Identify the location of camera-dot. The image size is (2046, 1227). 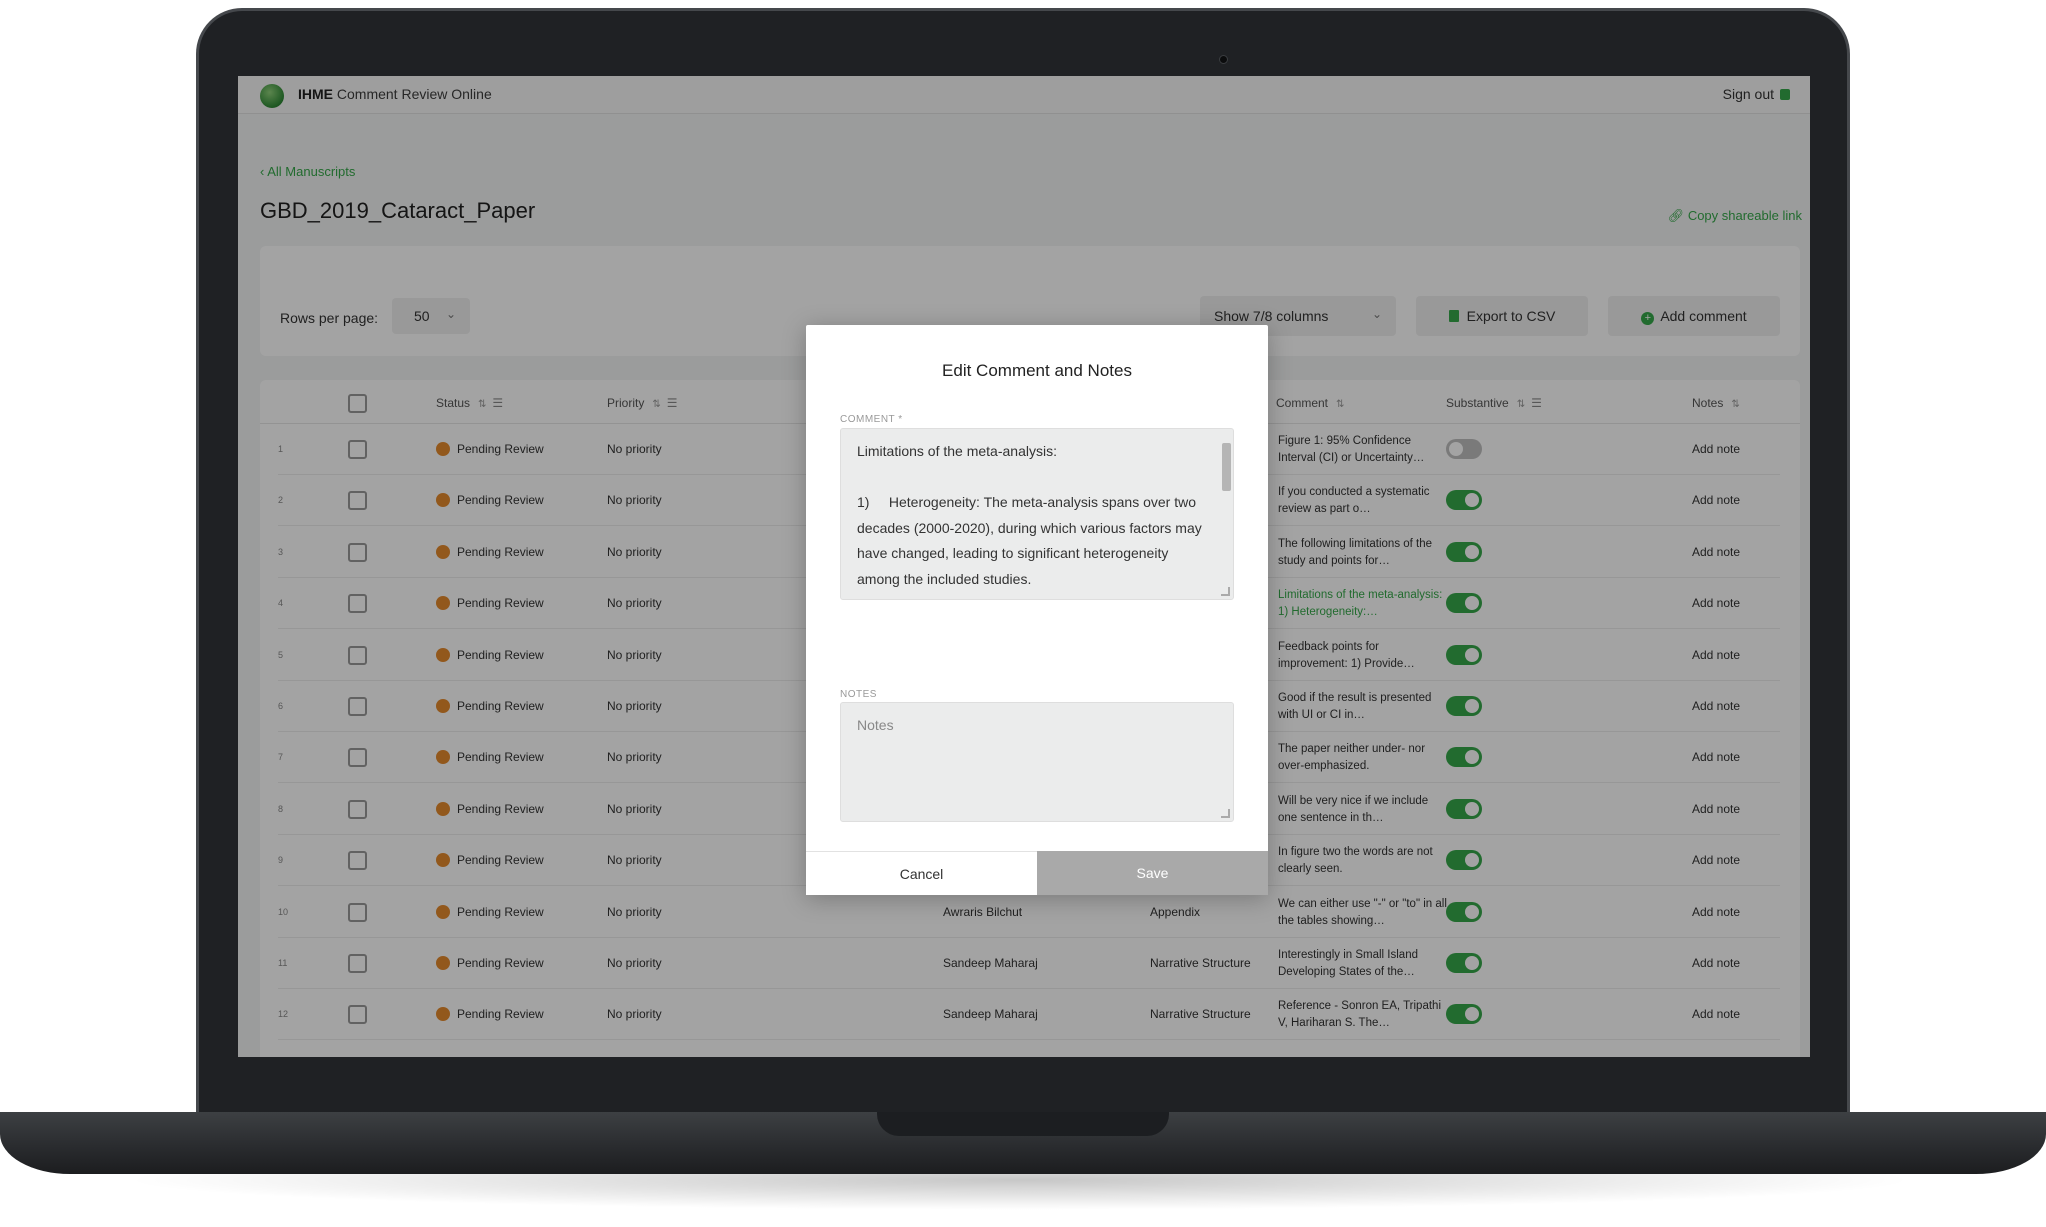
(1223, 59).